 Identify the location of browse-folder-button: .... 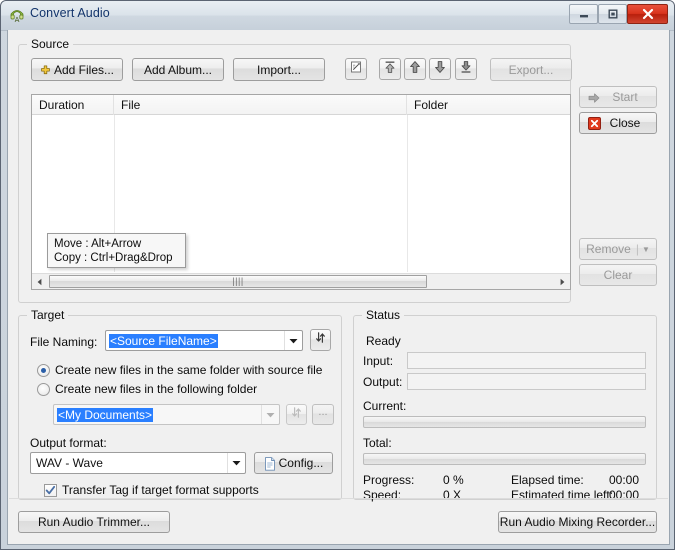
(323, 414).